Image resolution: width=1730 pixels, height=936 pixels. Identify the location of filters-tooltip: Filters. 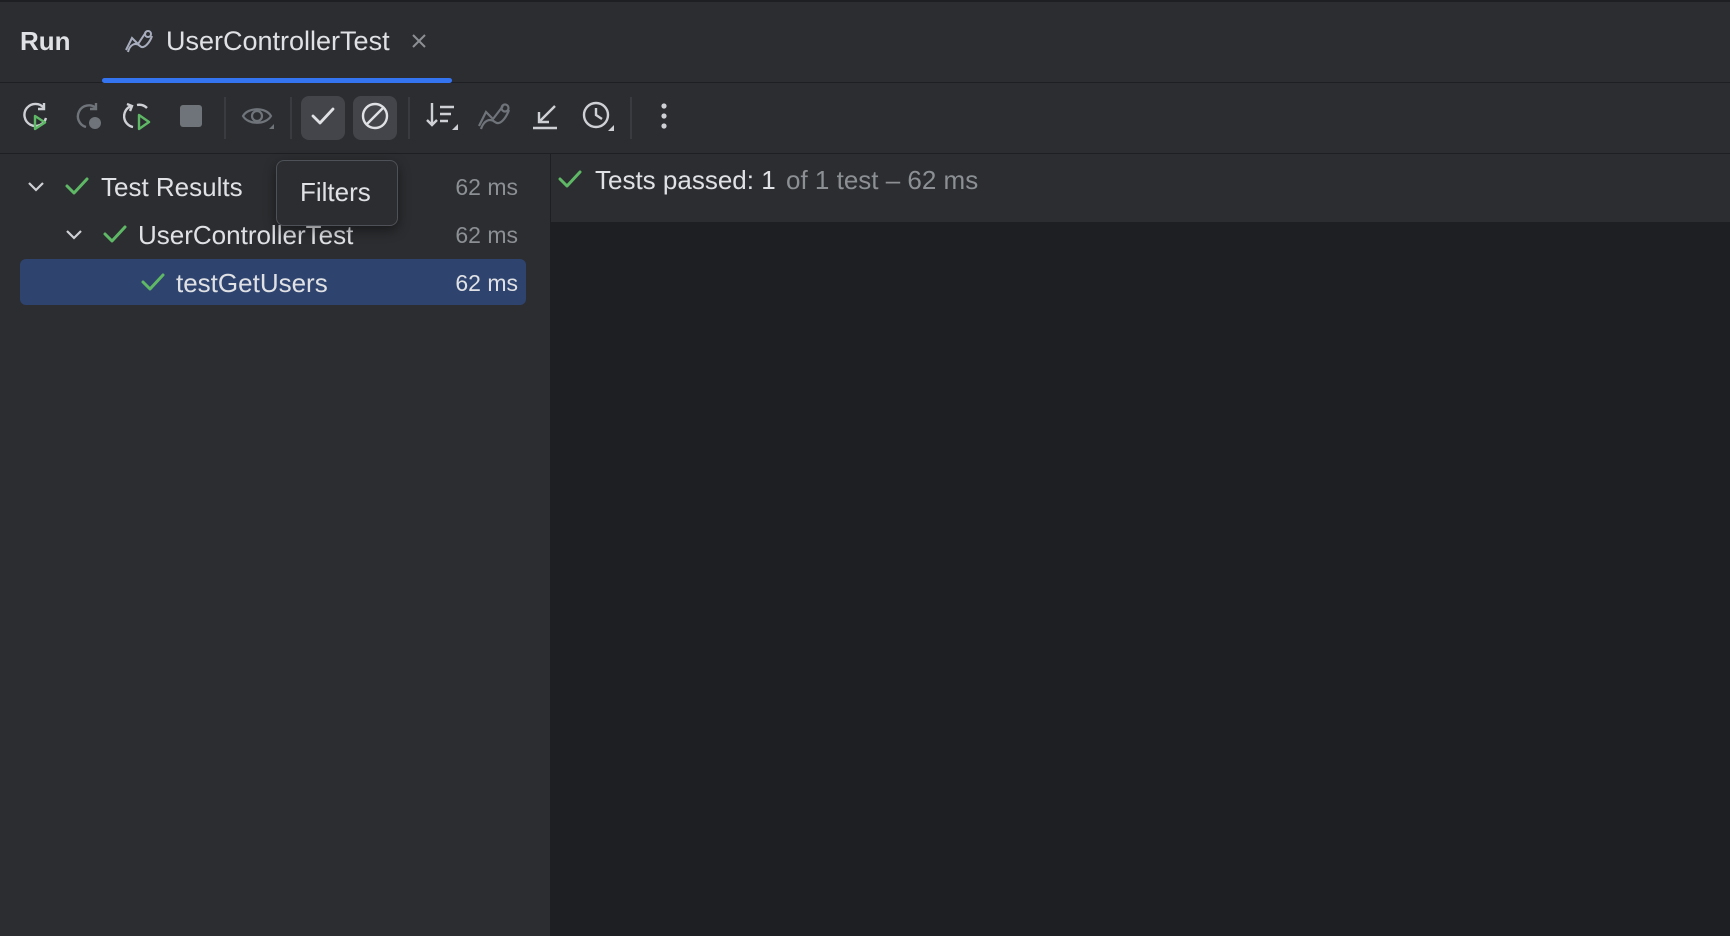
(337, 193).